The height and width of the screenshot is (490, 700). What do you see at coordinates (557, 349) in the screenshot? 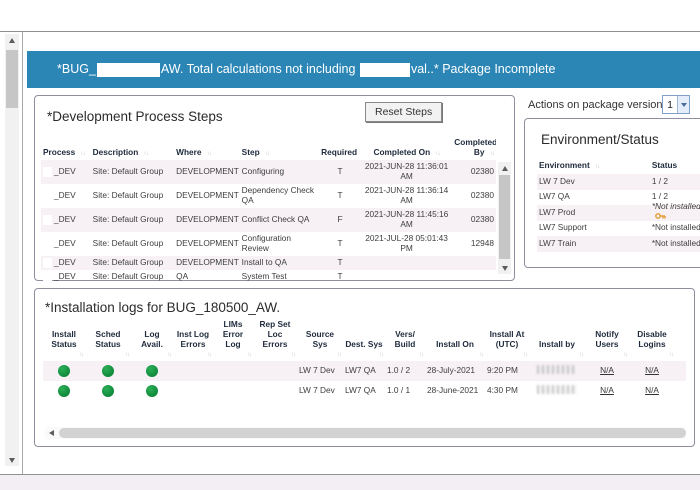
I see `column-header-install_by: Install by ↑↓` at bounding box center [557, 349].